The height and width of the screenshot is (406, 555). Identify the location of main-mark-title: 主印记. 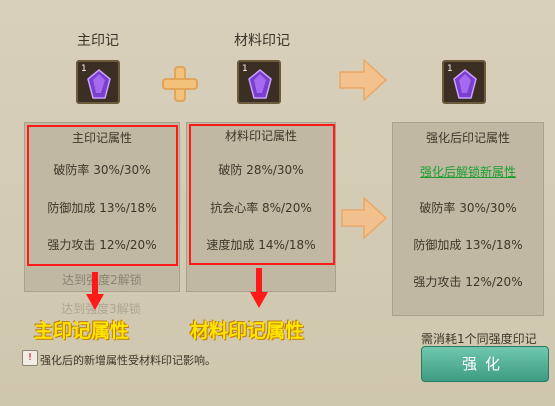
(98, 41).